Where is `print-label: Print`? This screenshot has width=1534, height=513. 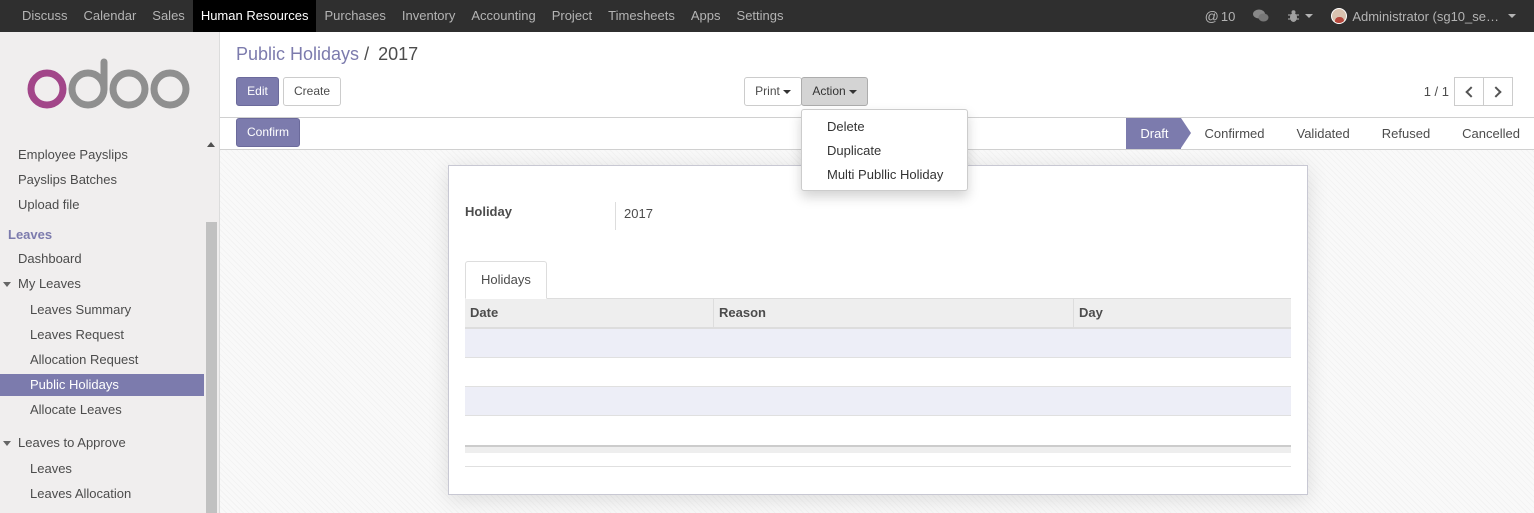
print-label: Print is located at coordinates (767, 91).